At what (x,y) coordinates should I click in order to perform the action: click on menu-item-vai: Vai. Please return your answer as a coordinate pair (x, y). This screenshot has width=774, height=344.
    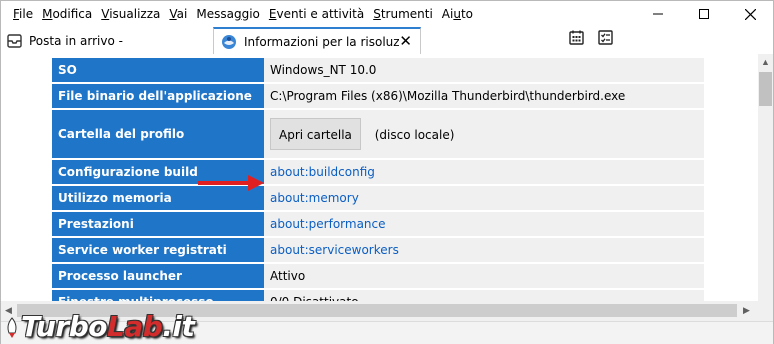
    Looking at the image, I should click on (178, 14).